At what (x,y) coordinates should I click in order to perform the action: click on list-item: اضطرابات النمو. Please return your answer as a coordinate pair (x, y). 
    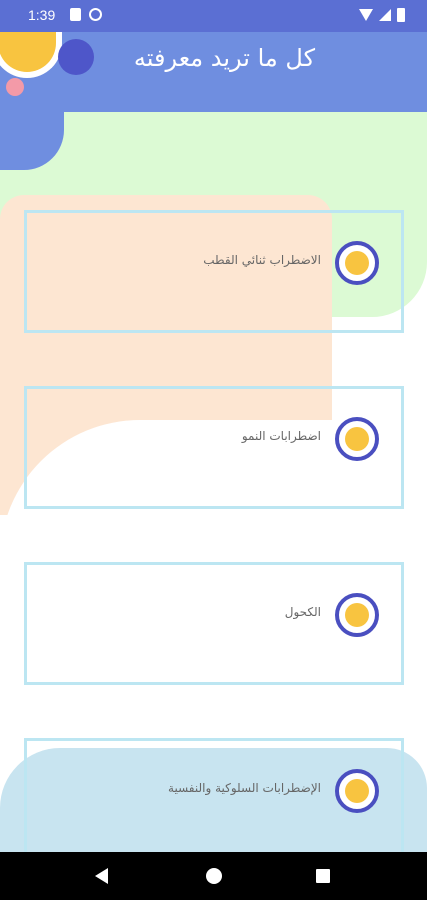
    Looking at the image, I should click on (214, 447).